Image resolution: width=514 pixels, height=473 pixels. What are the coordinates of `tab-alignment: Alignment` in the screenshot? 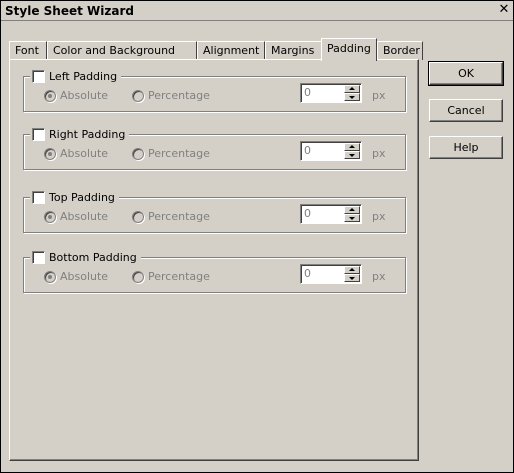 It's located at (231, 50).